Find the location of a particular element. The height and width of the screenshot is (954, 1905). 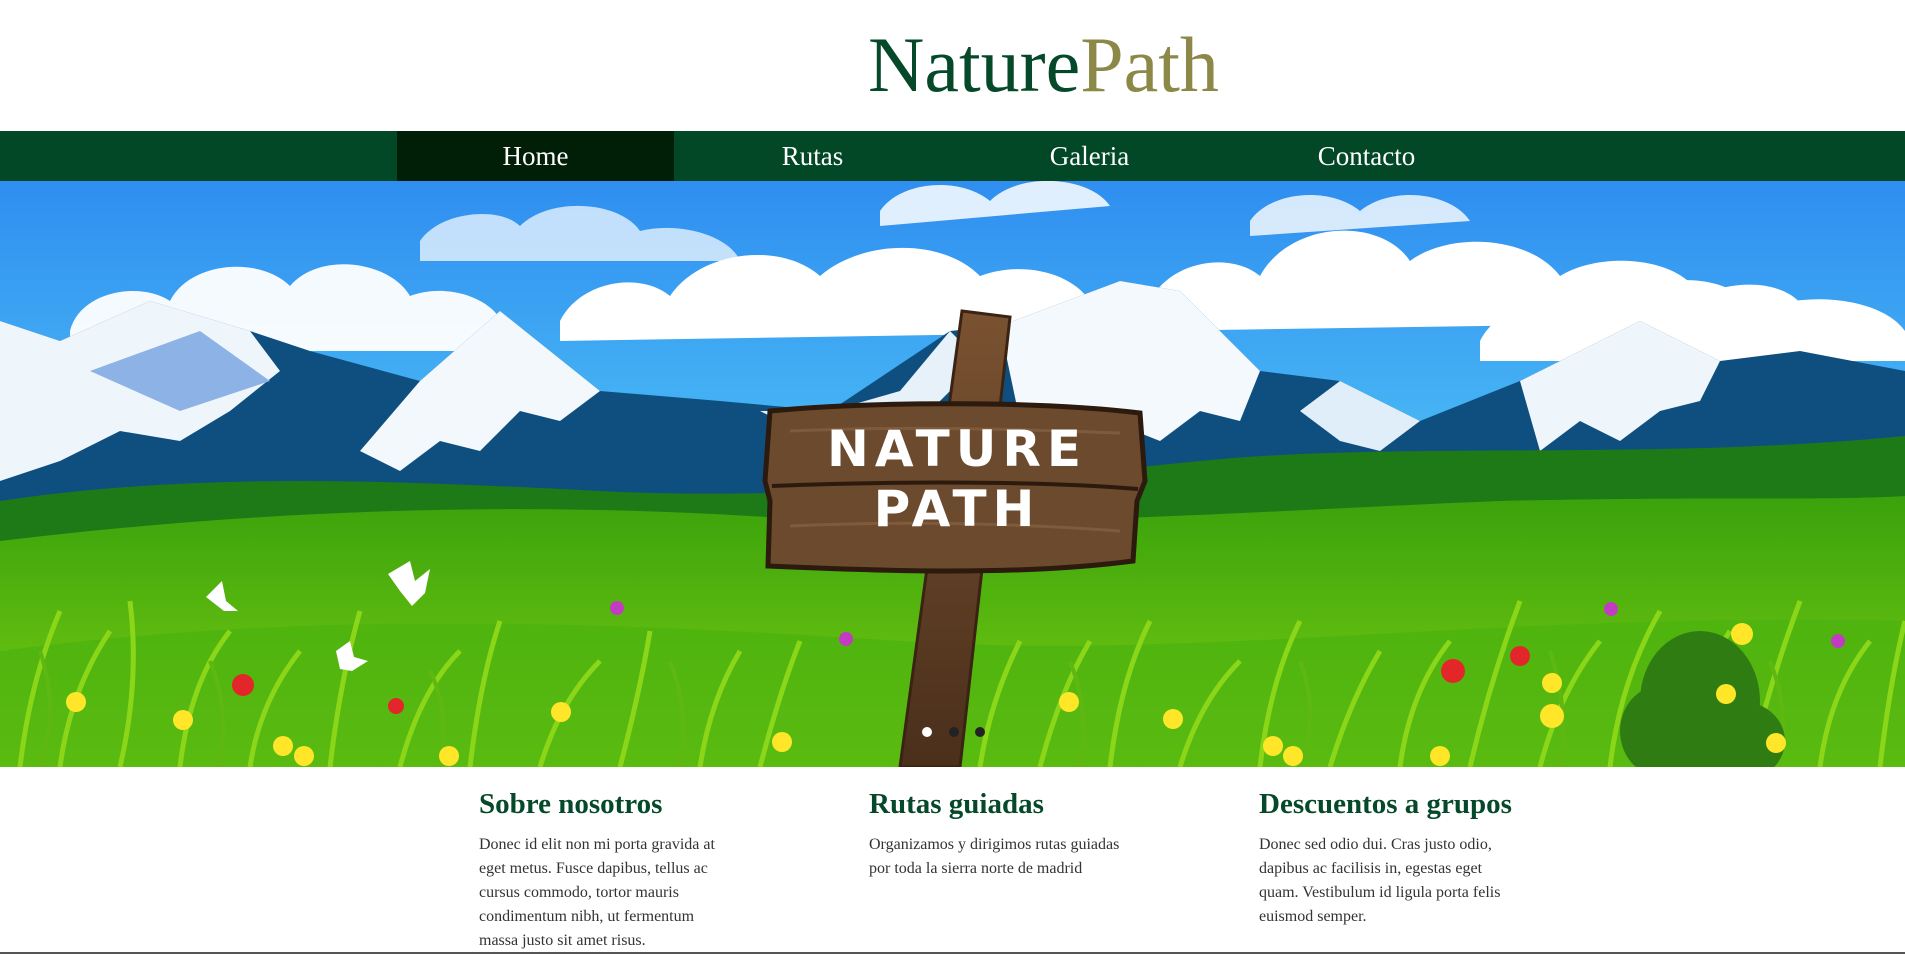

main-nav: Home Rutas Galeria Contacto is located at coordinates (952, 156).